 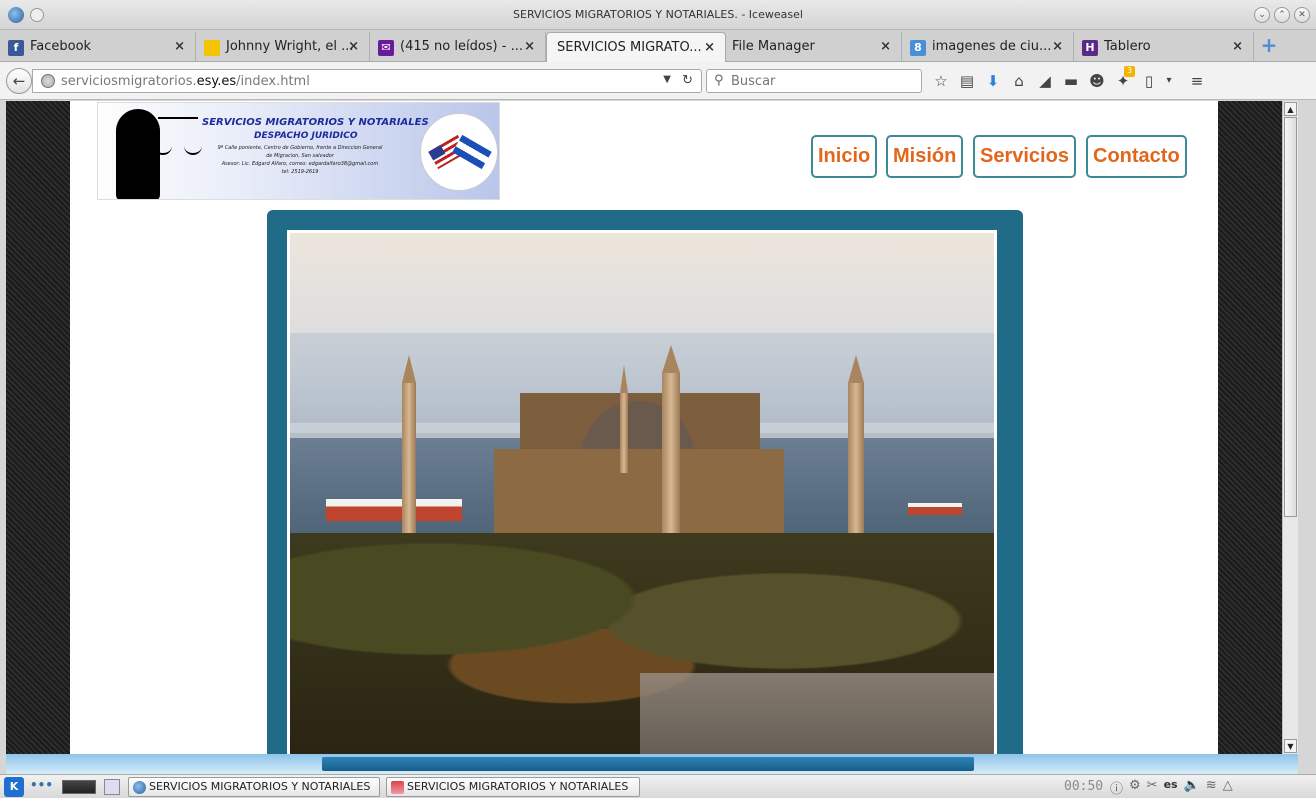 What do you see at coordinates (1228, 787) in the screenshot?
I see `tray-expand-icon: △` at bounding box center [1228, 787].